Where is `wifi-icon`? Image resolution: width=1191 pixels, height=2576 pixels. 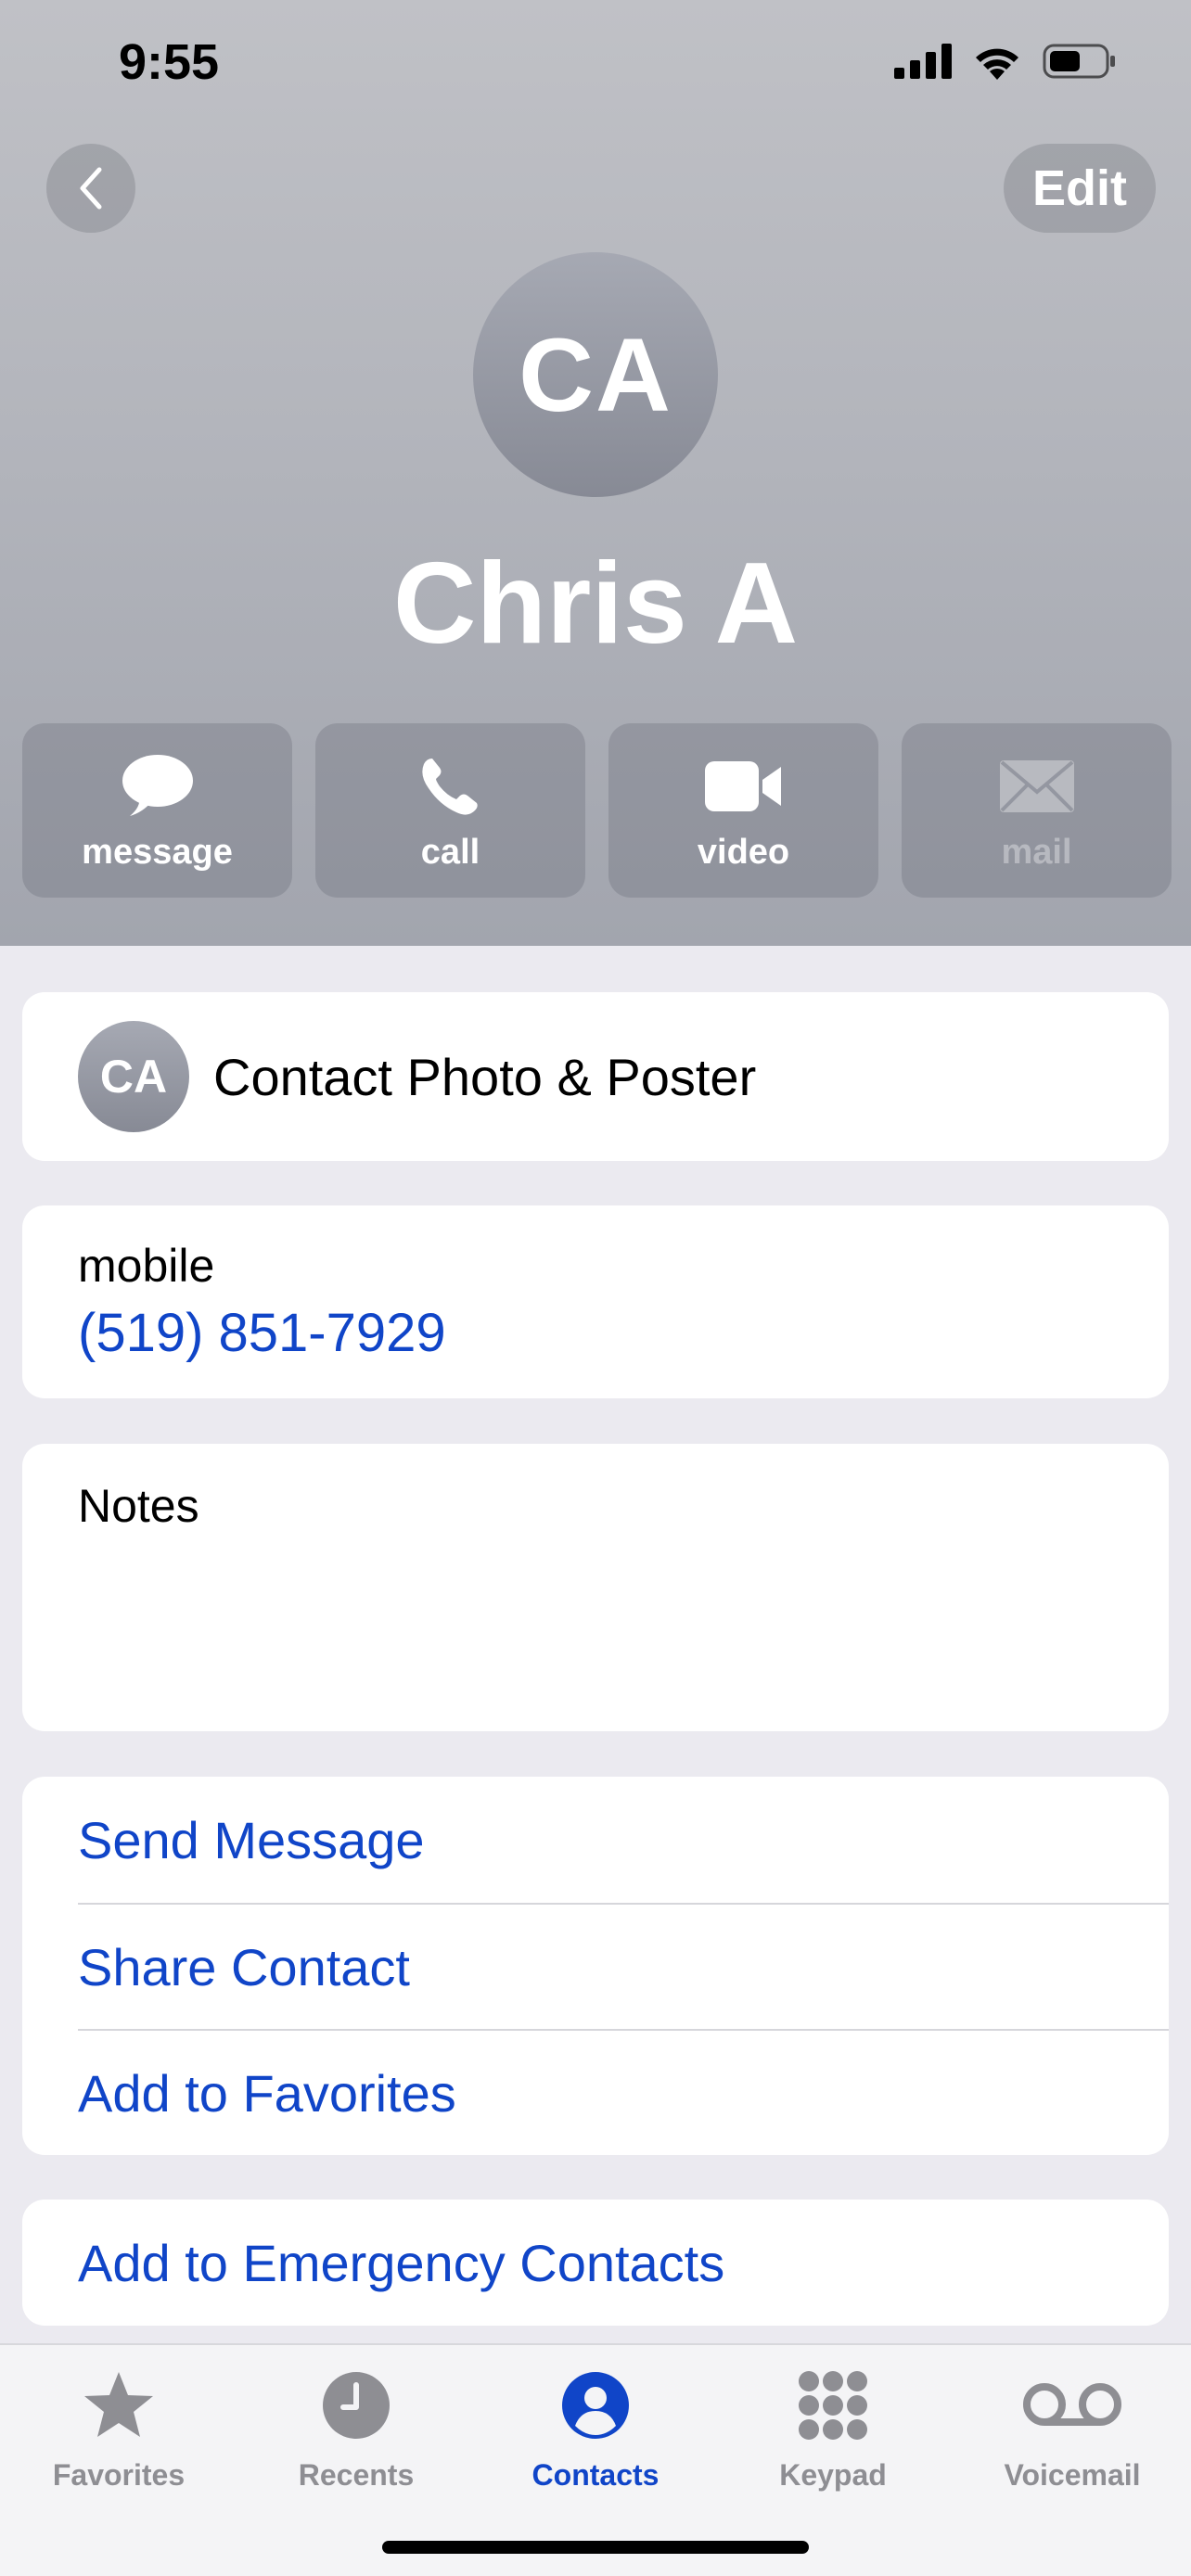 wifi-icon is located at coordinates (997, 64).